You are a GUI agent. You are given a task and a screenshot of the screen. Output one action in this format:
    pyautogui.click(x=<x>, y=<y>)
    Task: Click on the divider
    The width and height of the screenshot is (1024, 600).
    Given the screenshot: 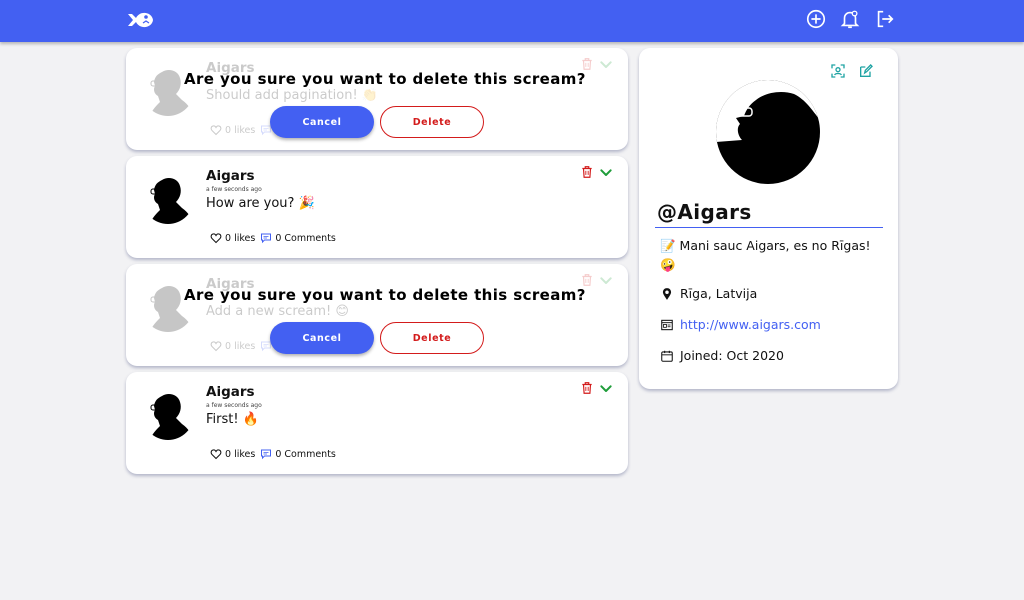 What is the action you would take?
    pyautogui.click(x=769, y=227)
    